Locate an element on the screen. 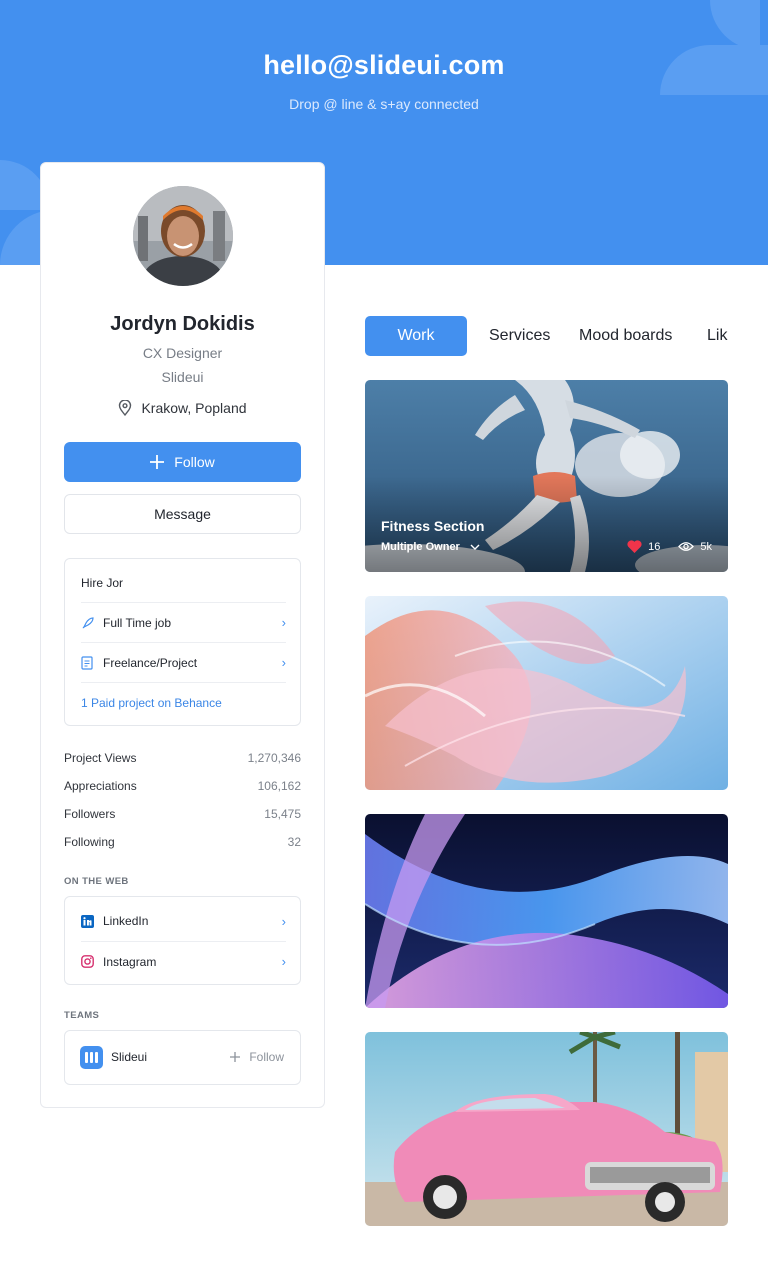 The height and width of the screenshot is (1266, 768). profile-company: Slideui is located at coordinates (182, 377).